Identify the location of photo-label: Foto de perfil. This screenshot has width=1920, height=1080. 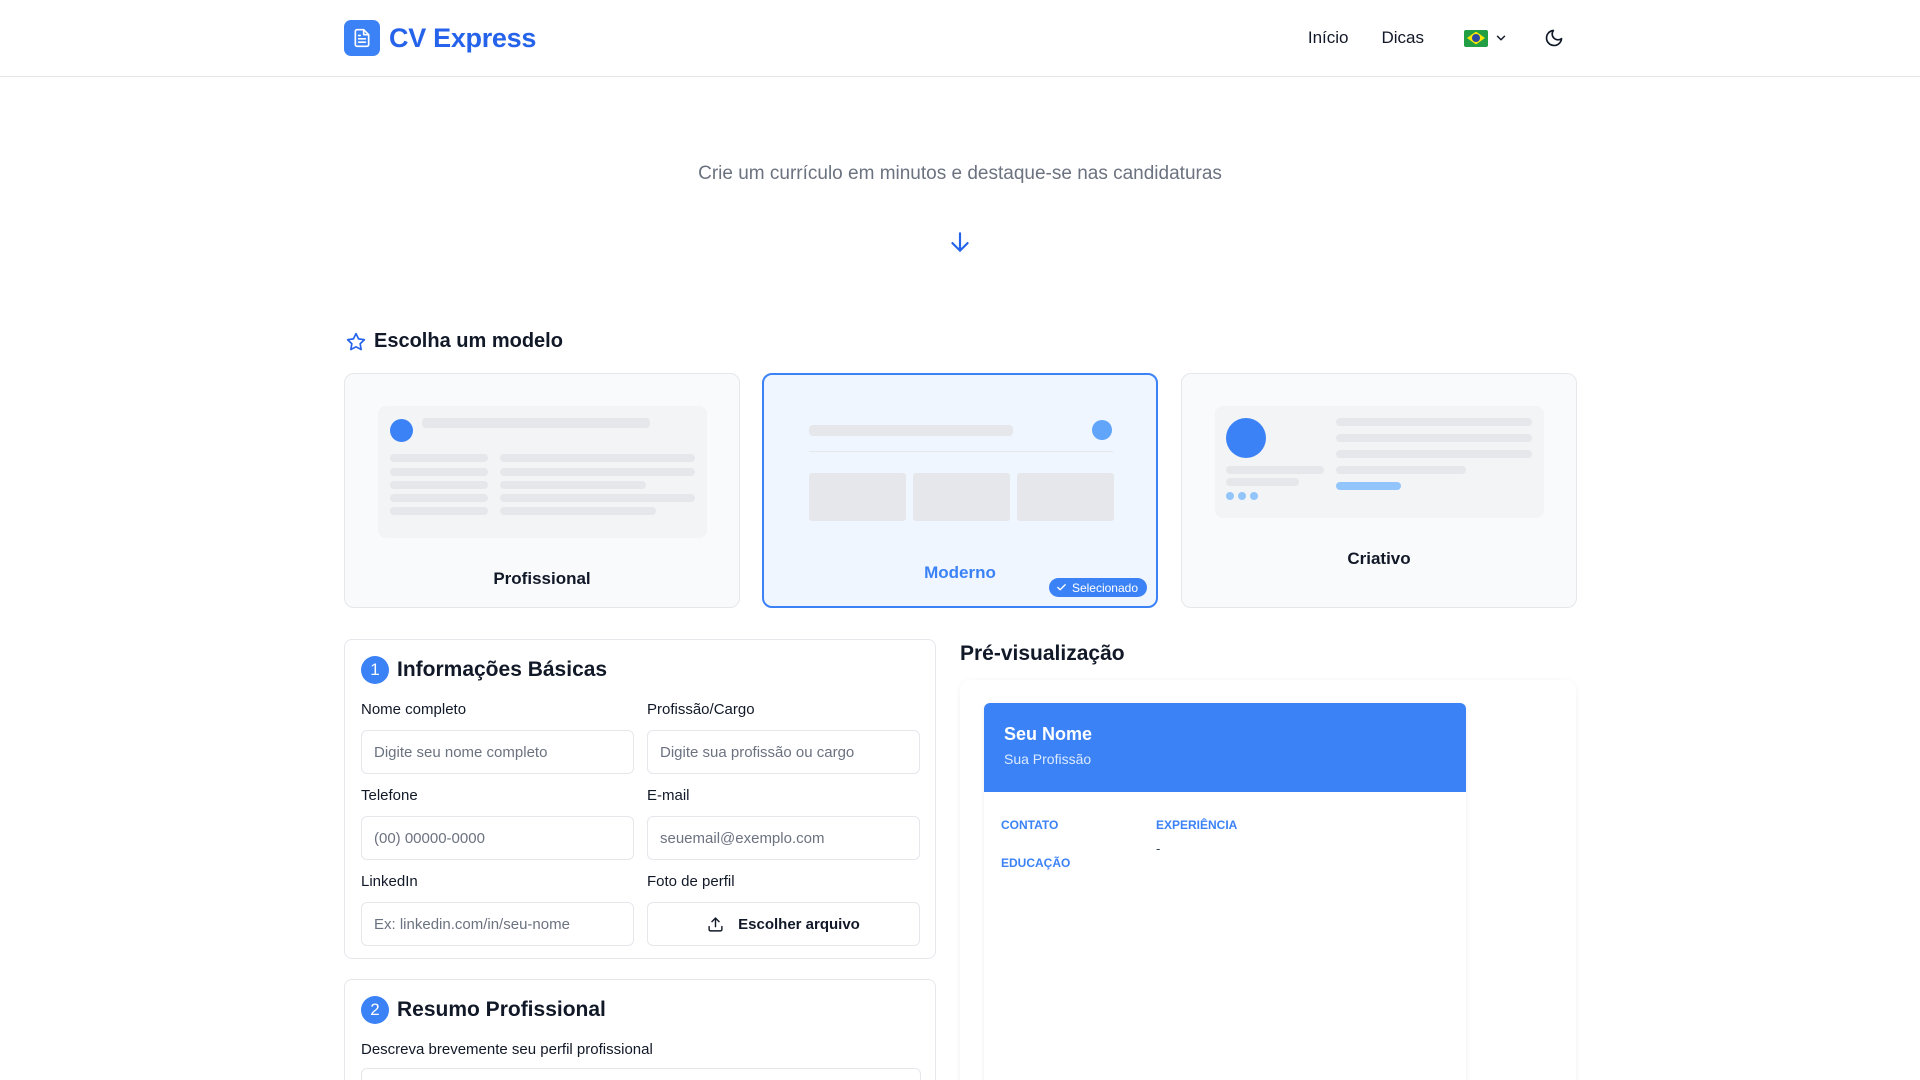
(691, 881).